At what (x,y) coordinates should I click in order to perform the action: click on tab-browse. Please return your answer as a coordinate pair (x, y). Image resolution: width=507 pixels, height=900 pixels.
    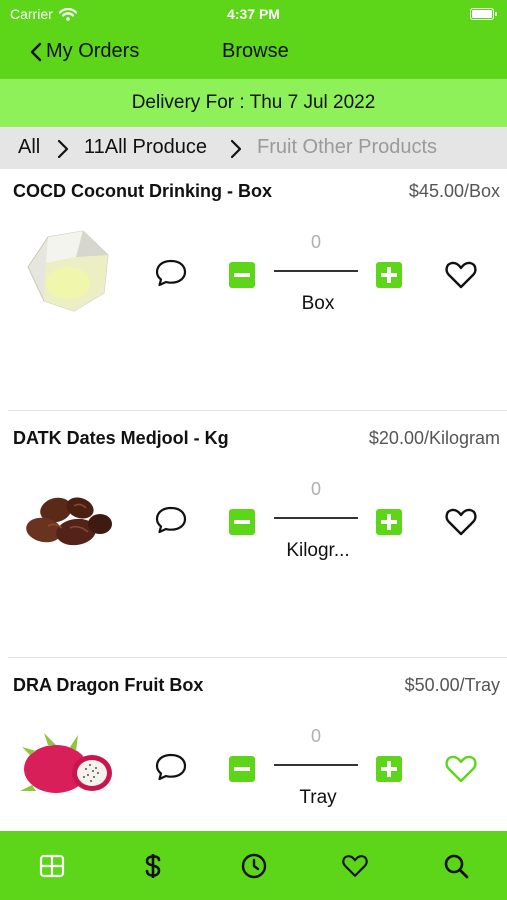
    Looking at the image, I should click on (52, 866).